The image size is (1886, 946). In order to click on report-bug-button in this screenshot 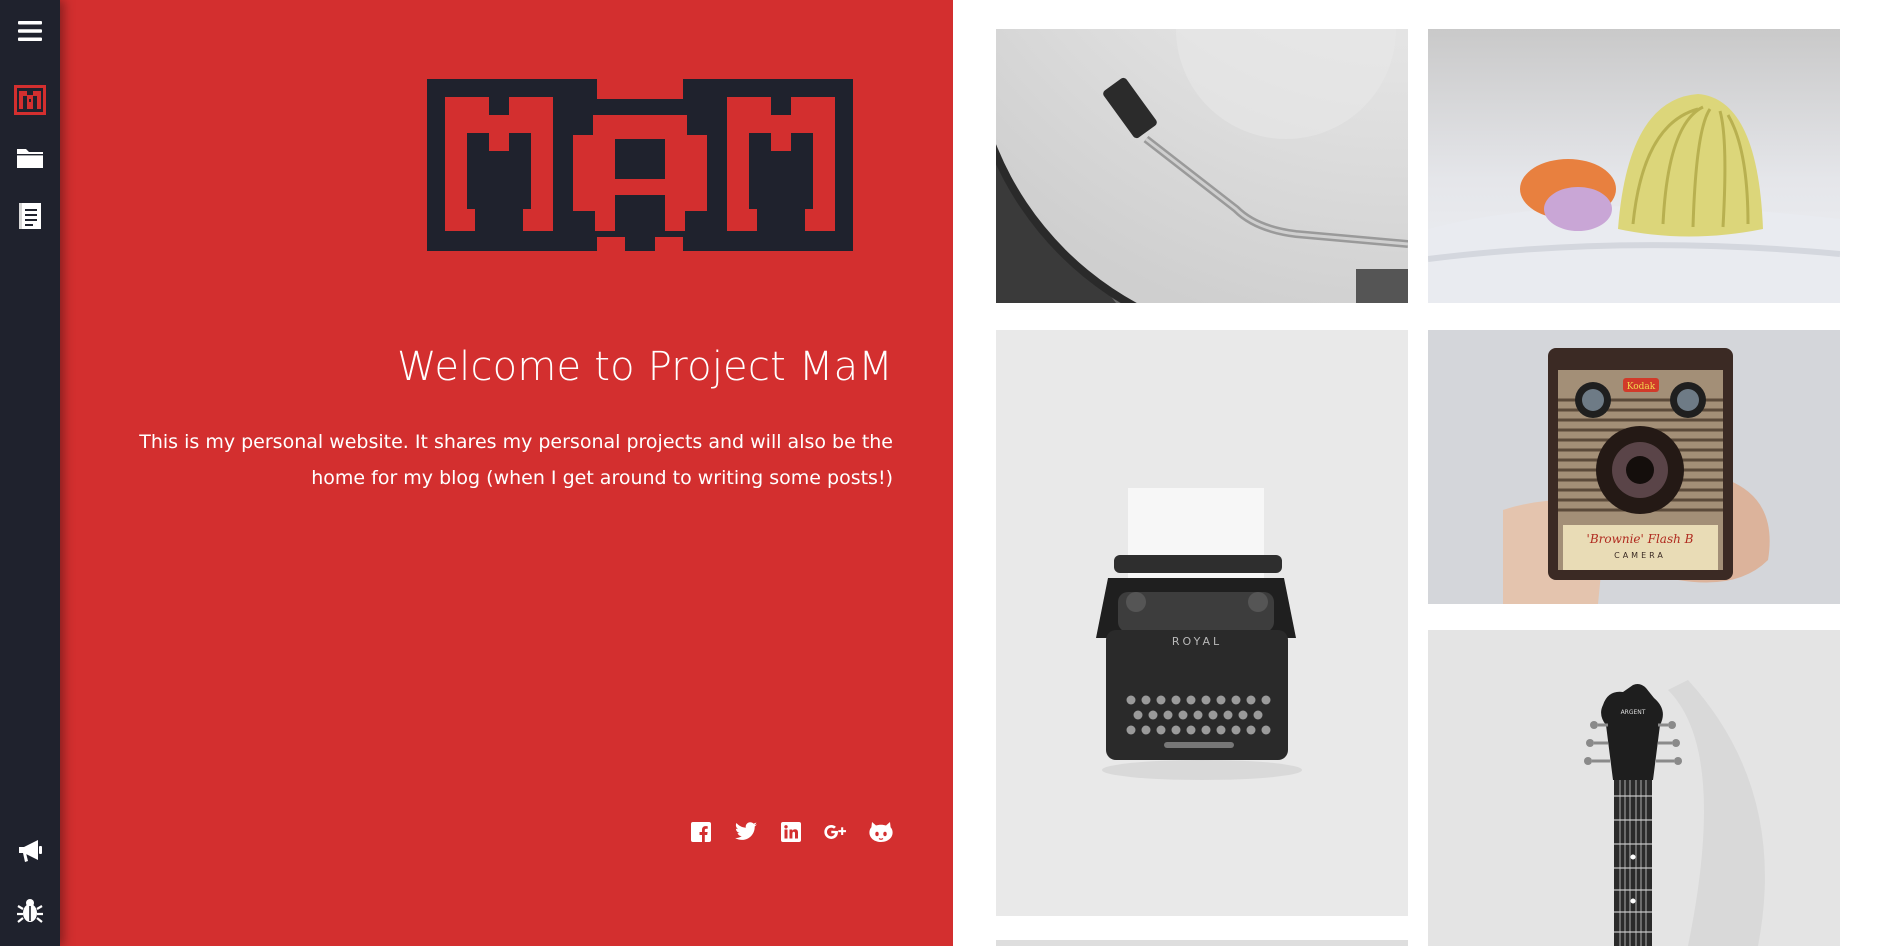, I will do `click(30, 911)`.